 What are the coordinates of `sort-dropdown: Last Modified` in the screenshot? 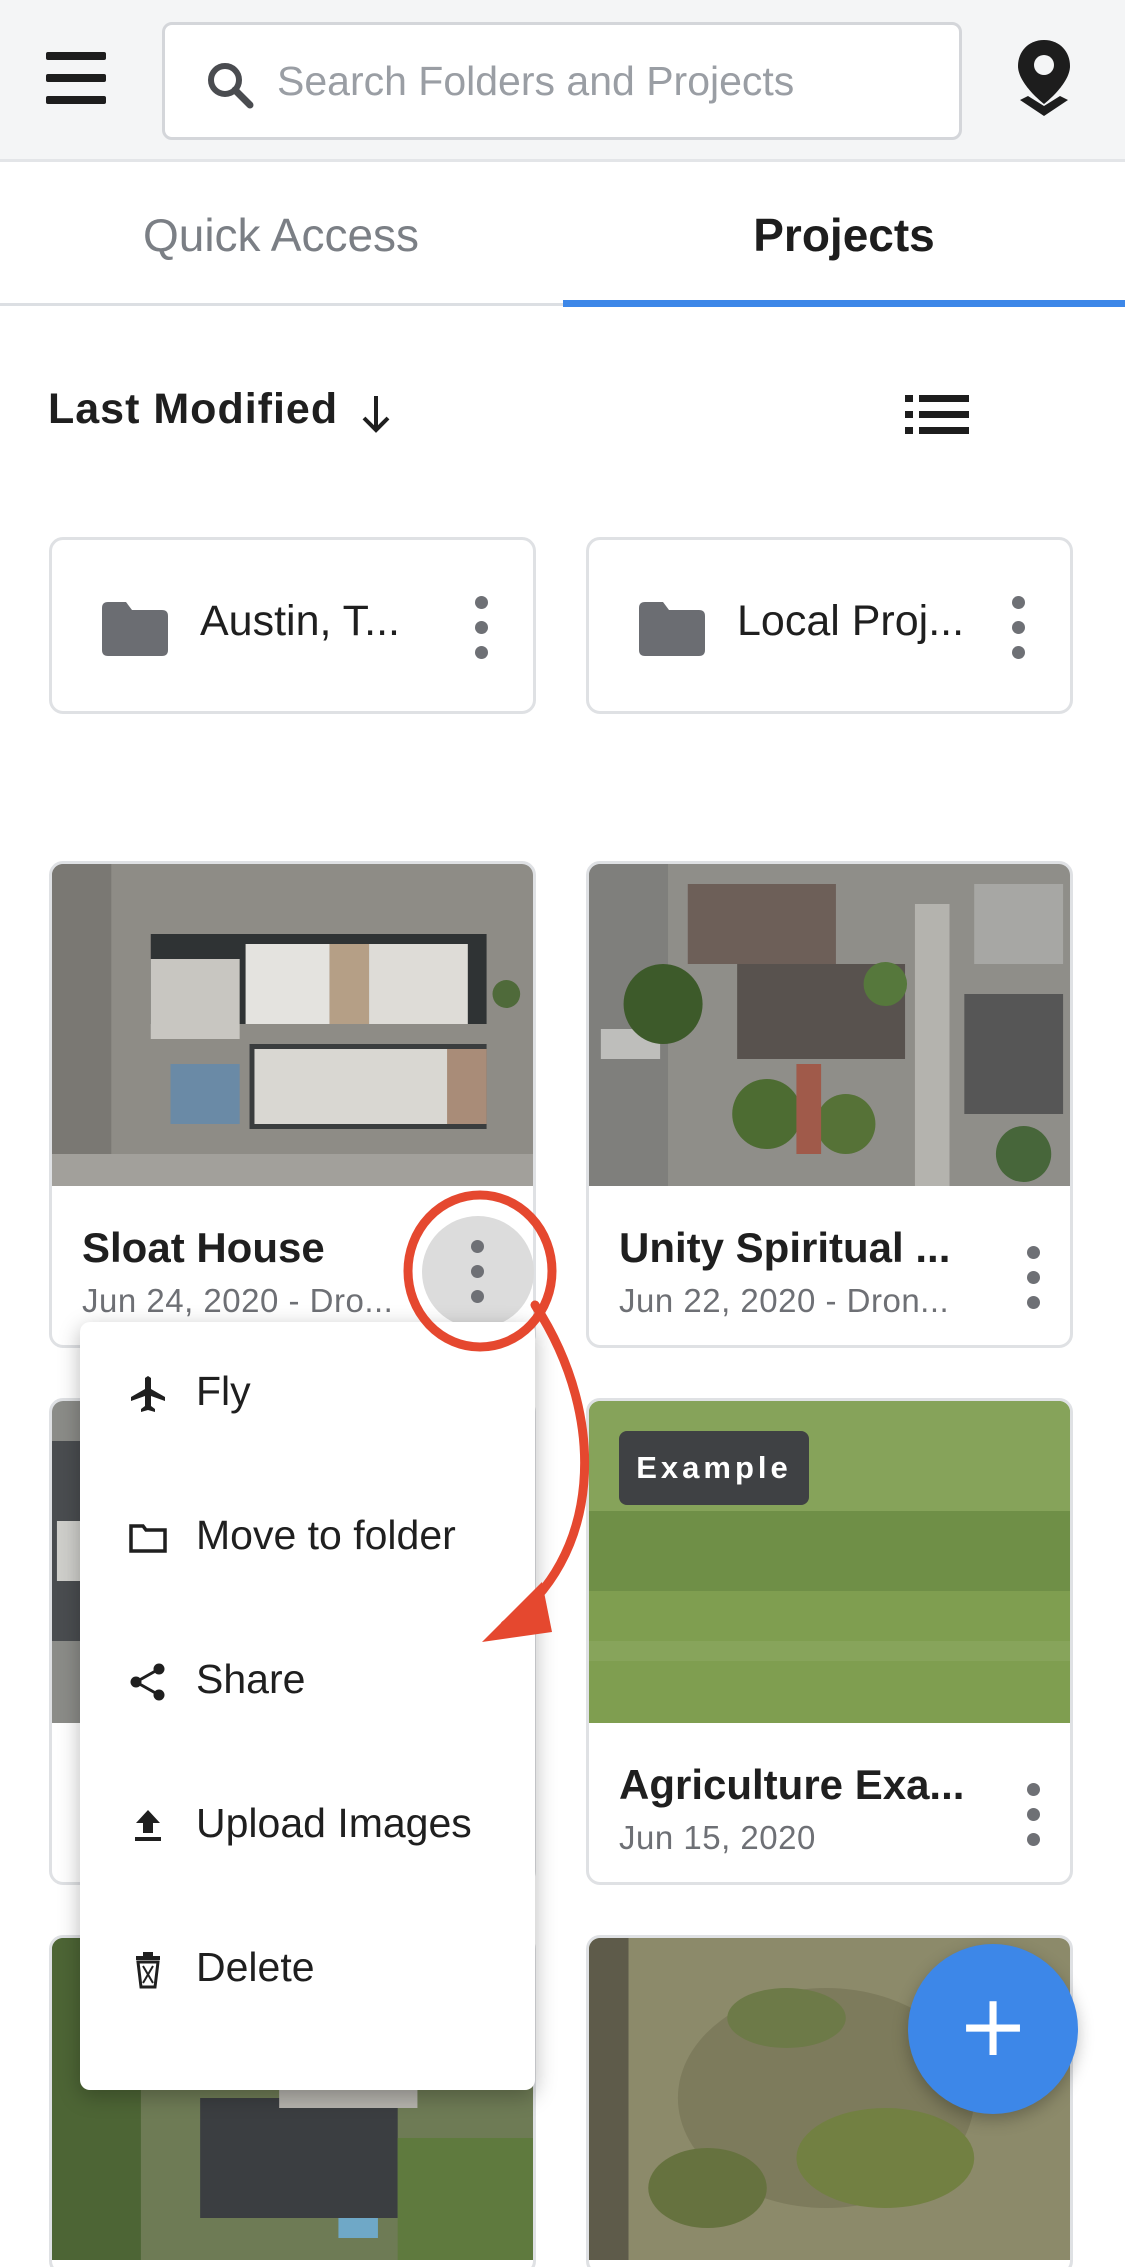 It's located at (193, 409).